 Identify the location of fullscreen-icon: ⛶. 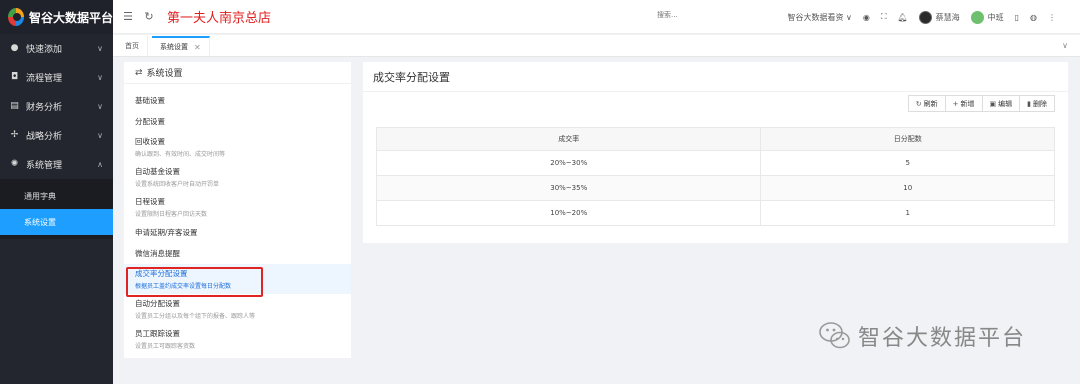
(884, 17).